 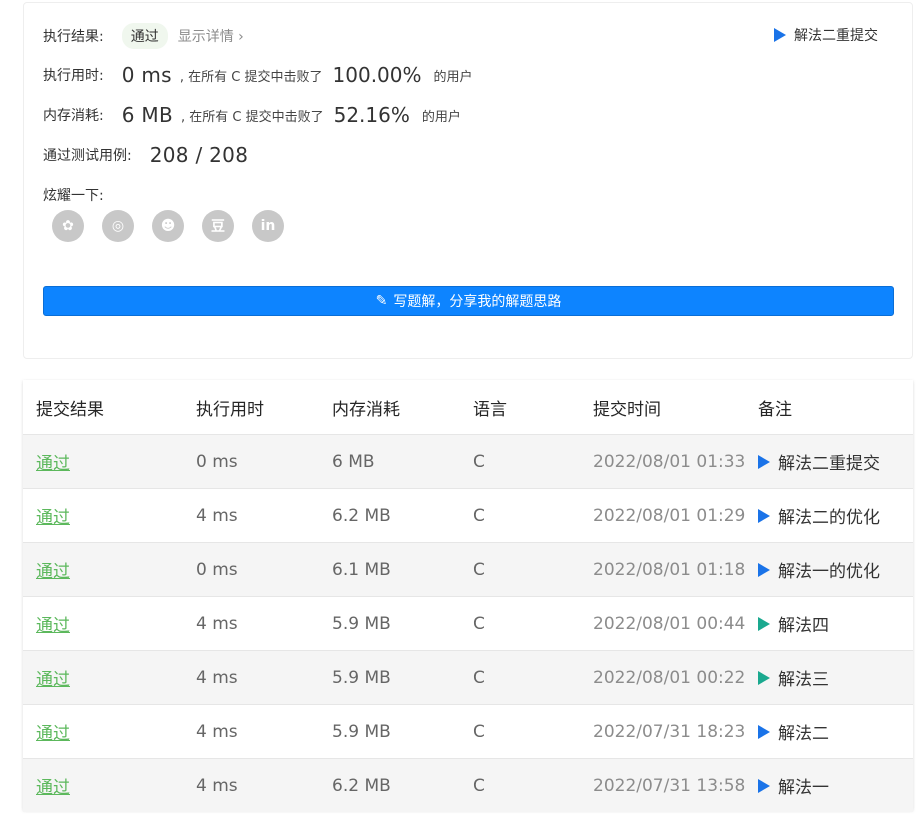 I want to click on row-submitted-time: 2022/08/01 00:22, so click(x=669, y=677).